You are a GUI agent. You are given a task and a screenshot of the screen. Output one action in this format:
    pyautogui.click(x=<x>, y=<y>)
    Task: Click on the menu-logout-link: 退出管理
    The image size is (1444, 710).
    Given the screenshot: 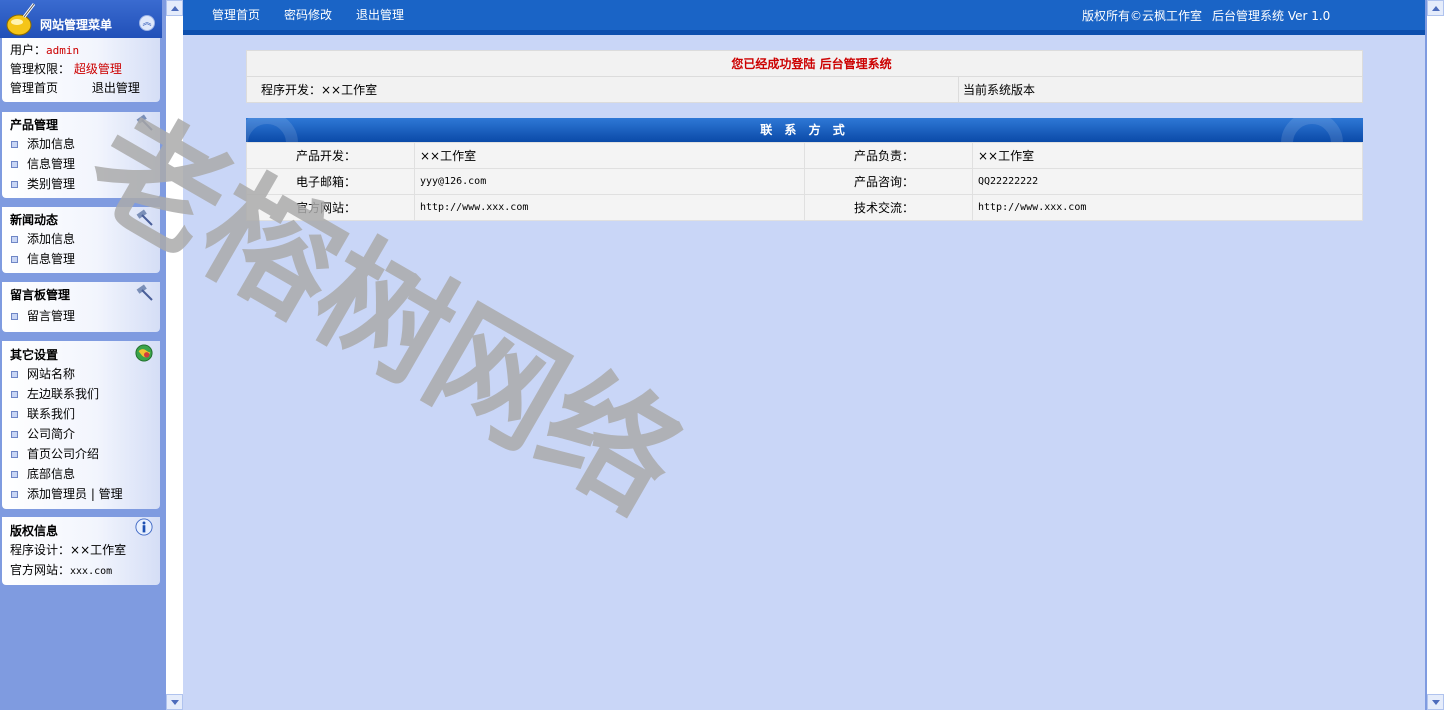 What is the action you would take?
    pyautogui.click(x=116, y=88)
    